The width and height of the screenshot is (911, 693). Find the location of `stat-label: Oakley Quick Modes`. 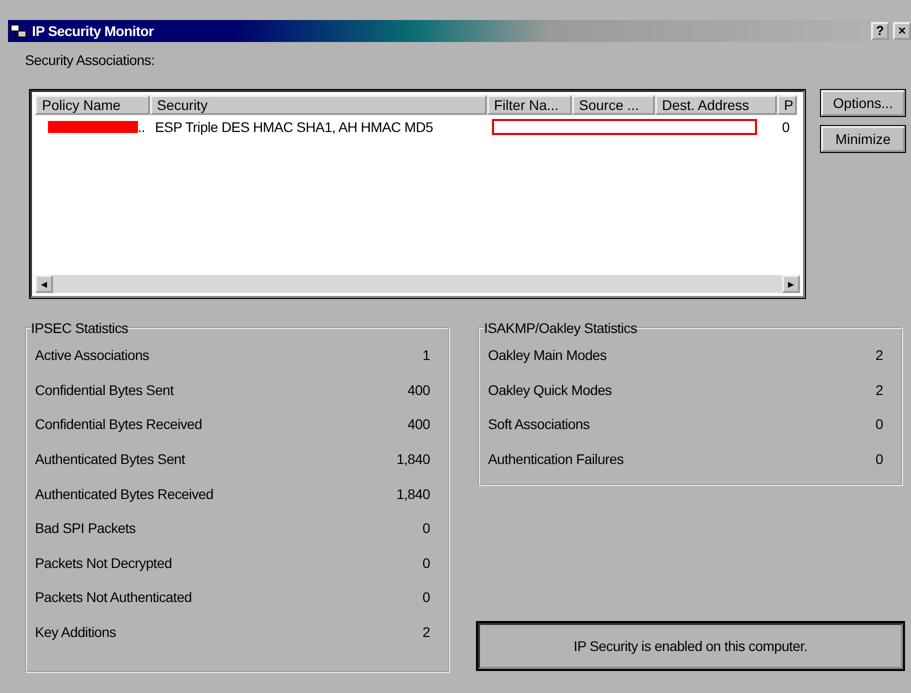

stat-label: Oakley Quick Modes is located at coordinates (550, 390).